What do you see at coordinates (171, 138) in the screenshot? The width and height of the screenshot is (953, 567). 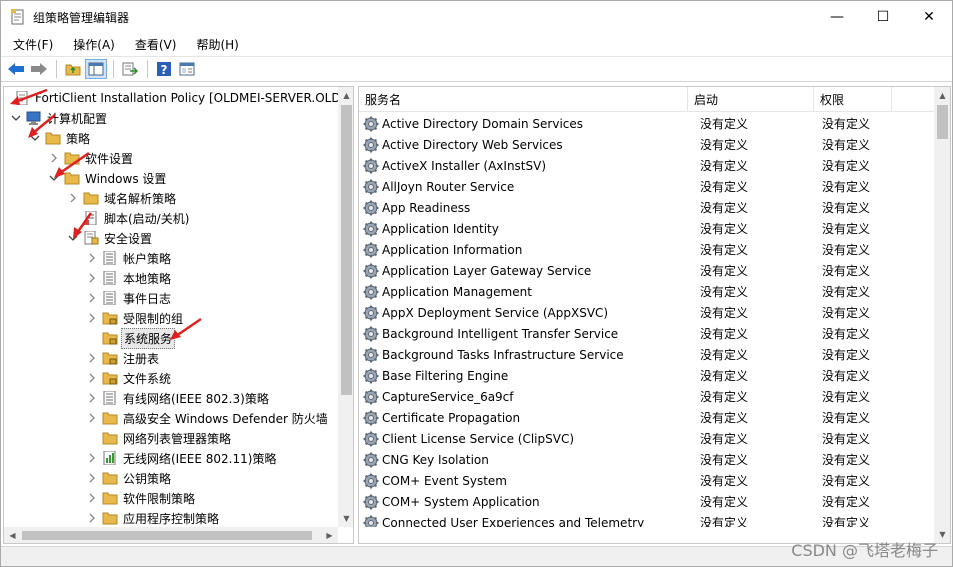 I see `tree-node: 策略` at bounding box center [171, 138].